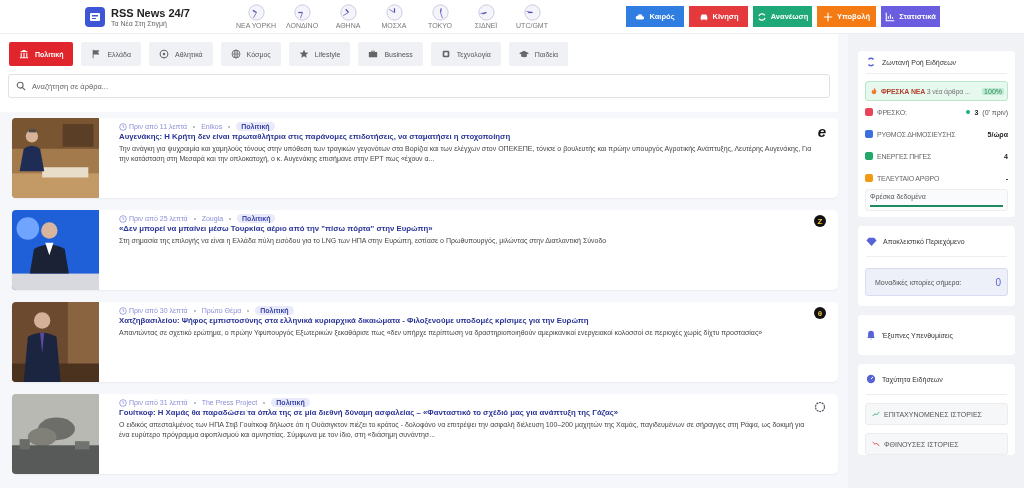 The image size is (1024, 488). Describe the element at coordinates (95, 16) in the screenshot. I see `newspaper-logo-icon` at that location.